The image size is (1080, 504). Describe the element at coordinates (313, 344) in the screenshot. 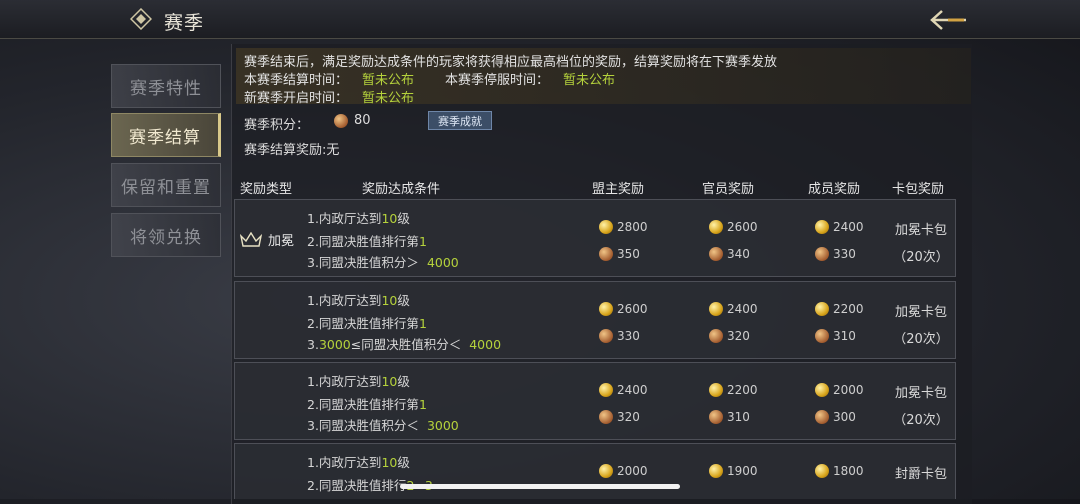

I see `condition-text: 3.` at that location.